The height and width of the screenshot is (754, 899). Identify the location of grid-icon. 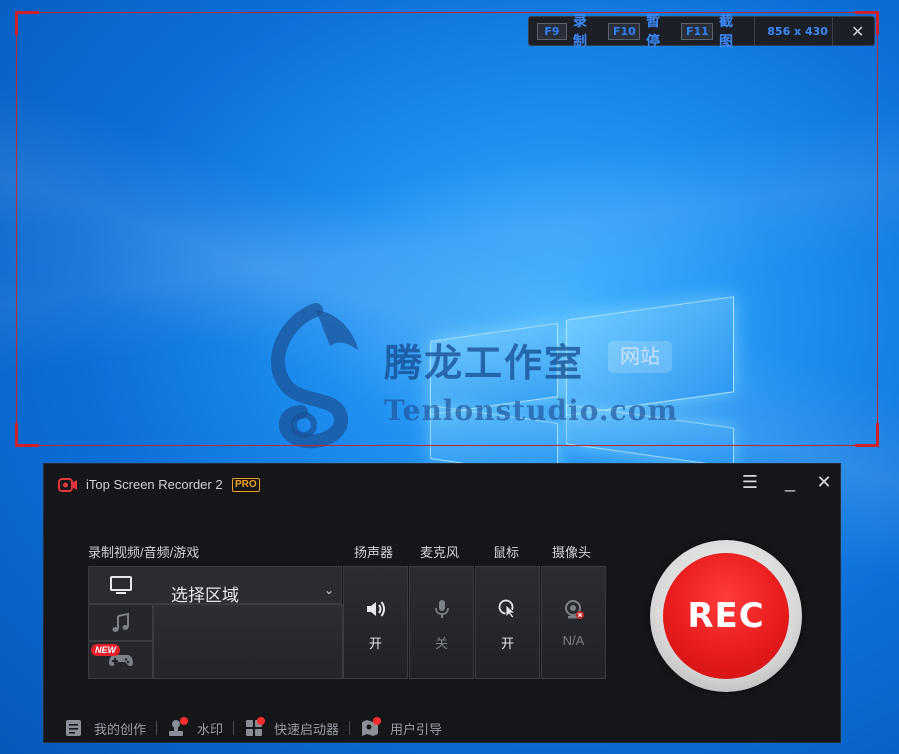
(255, 727).